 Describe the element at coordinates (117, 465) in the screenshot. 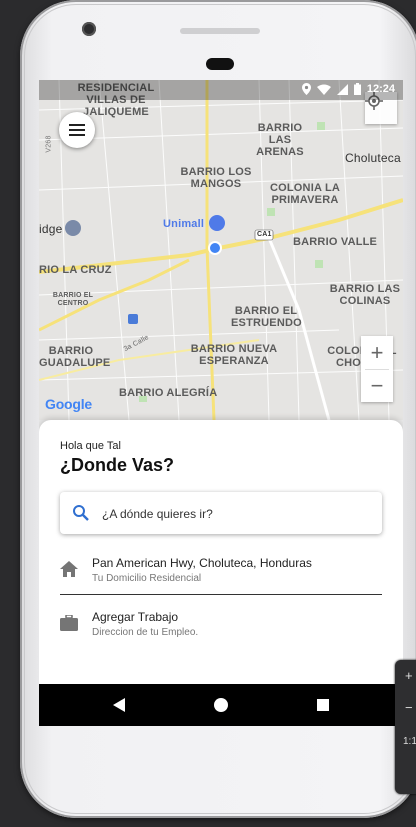

I see `where-to-title: ¿Donde Vas?` at that location.